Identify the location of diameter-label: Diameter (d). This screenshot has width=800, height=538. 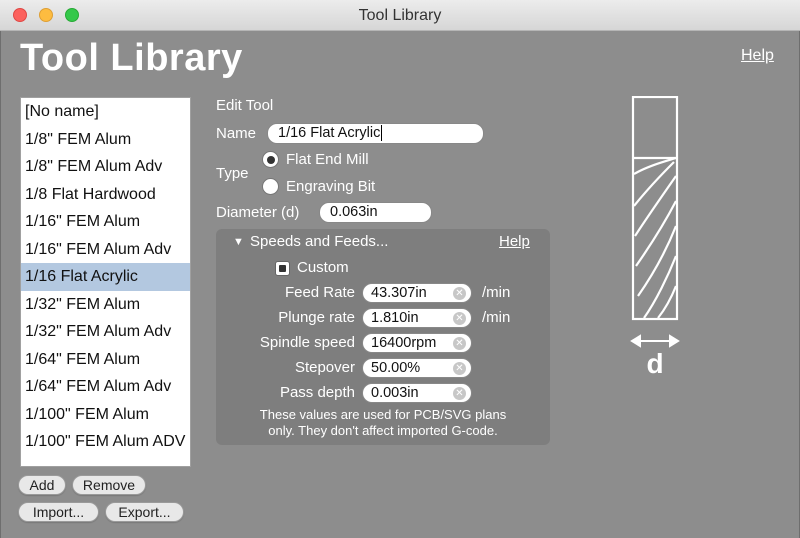
(258, 212).